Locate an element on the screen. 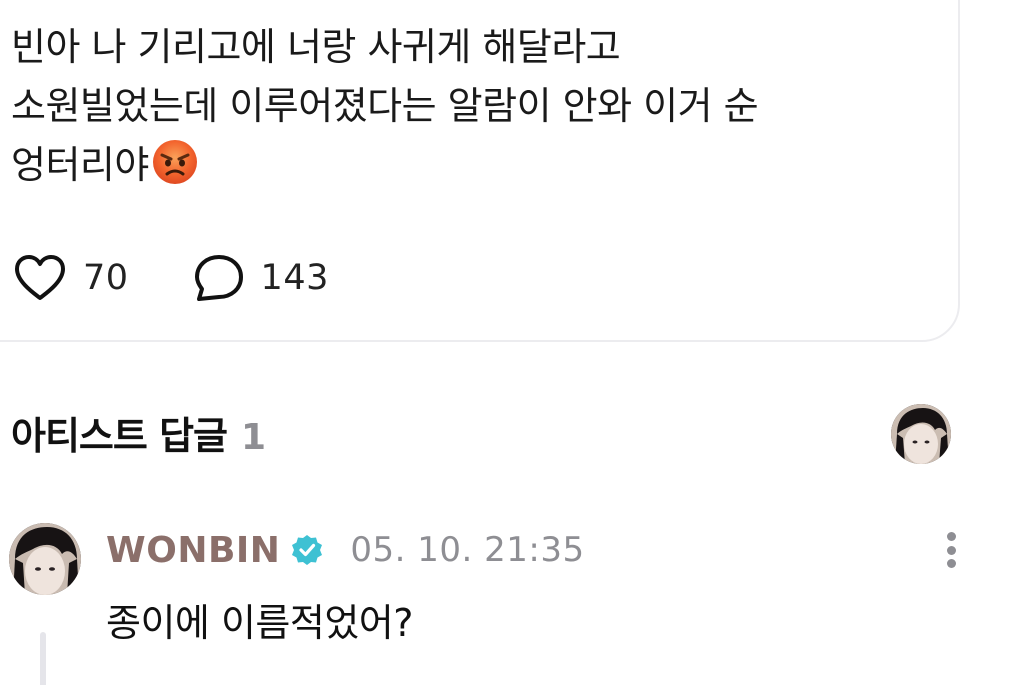 This screenshot has width=1011, height=685. more-options-button is located at coordinates (951, 550).